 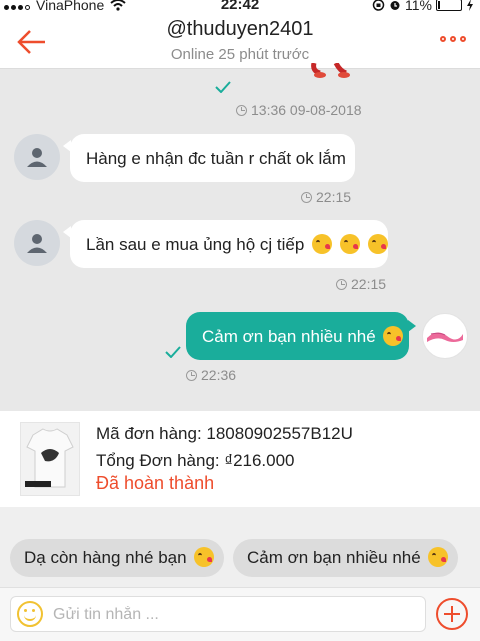 I want to click on smile-emoji-icon, so click(x=204, y=557).